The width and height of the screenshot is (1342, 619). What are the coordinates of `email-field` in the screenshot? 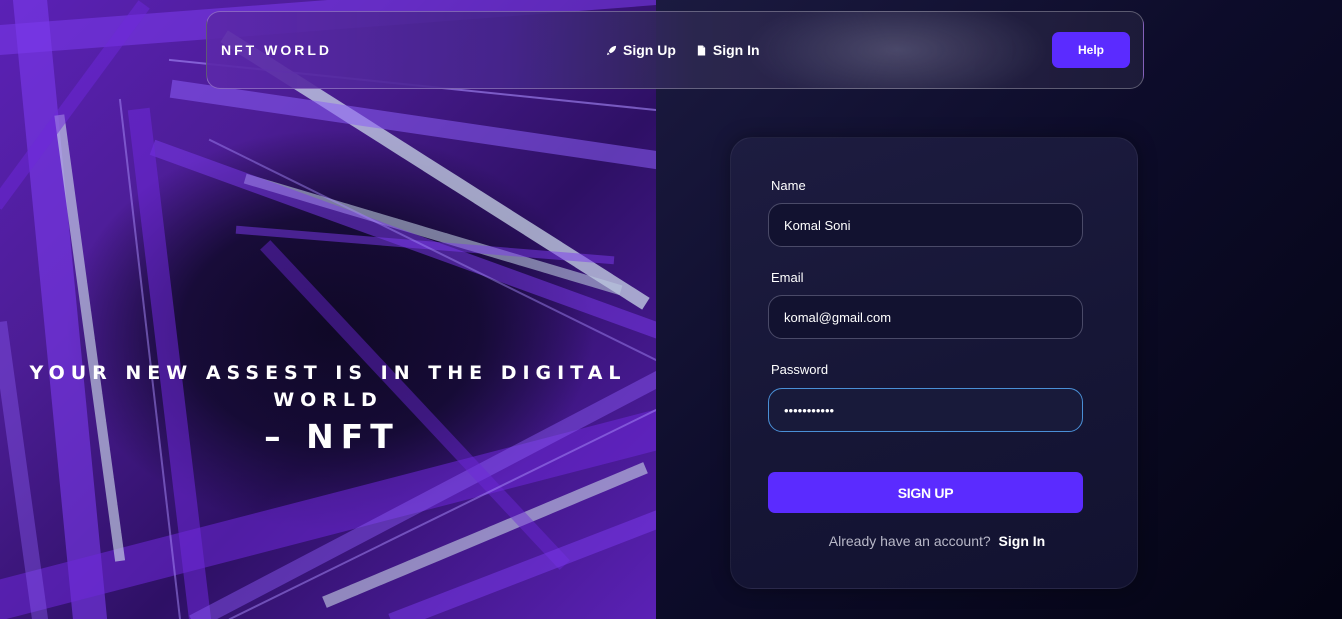 It's located at (925, 317).